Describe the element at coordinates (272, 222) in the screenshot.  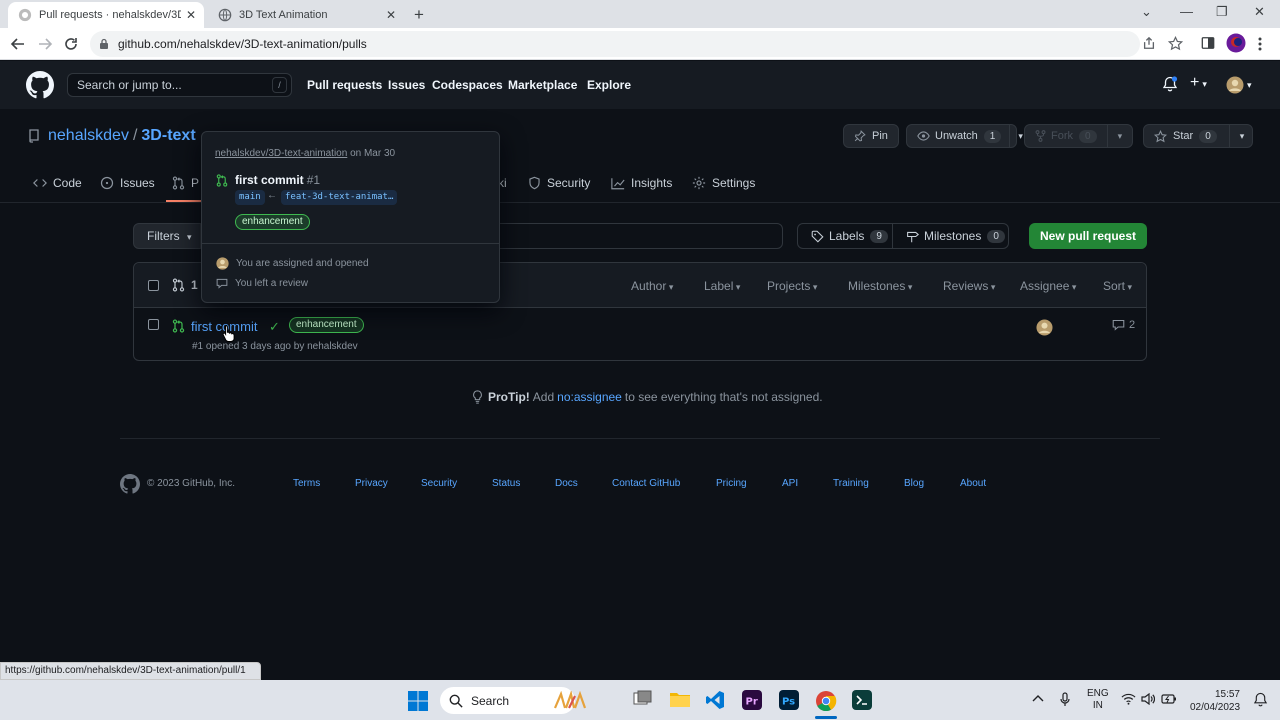
I see `hovercard-enhancement-label: enhancement` at that location.